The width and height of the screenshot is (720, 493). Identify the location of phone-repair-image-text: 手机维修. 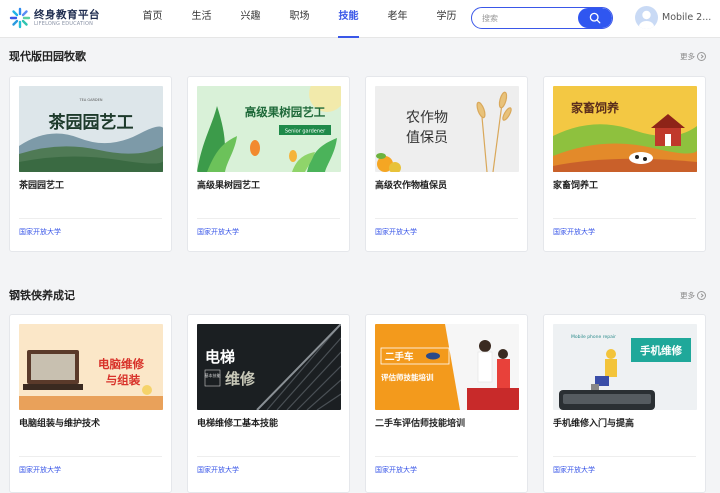
(661, 350).